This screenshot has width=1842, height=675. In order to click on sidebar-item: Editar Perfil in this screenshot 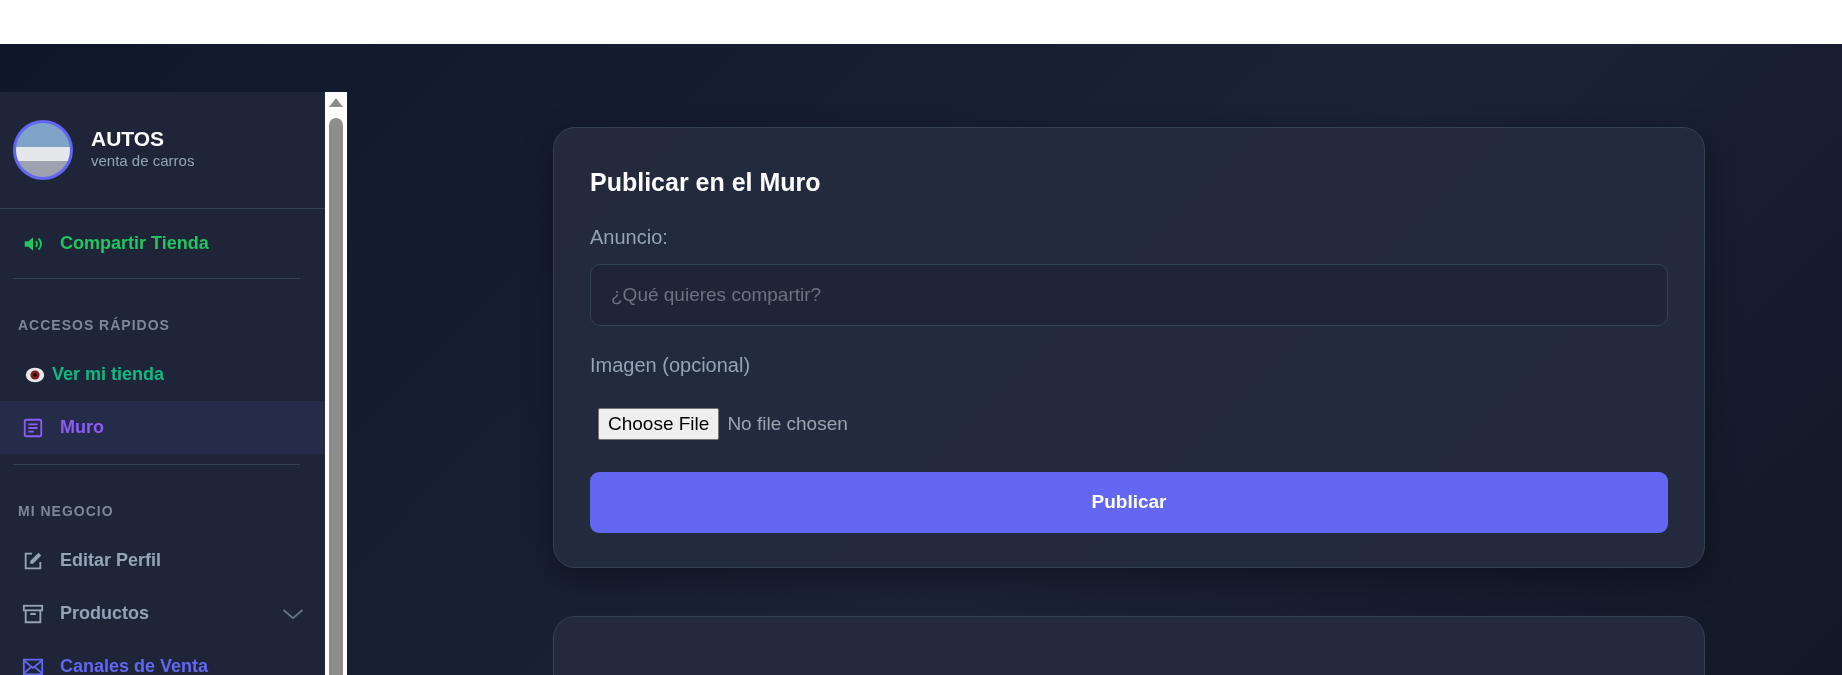, I will do `click(162, 560)`.